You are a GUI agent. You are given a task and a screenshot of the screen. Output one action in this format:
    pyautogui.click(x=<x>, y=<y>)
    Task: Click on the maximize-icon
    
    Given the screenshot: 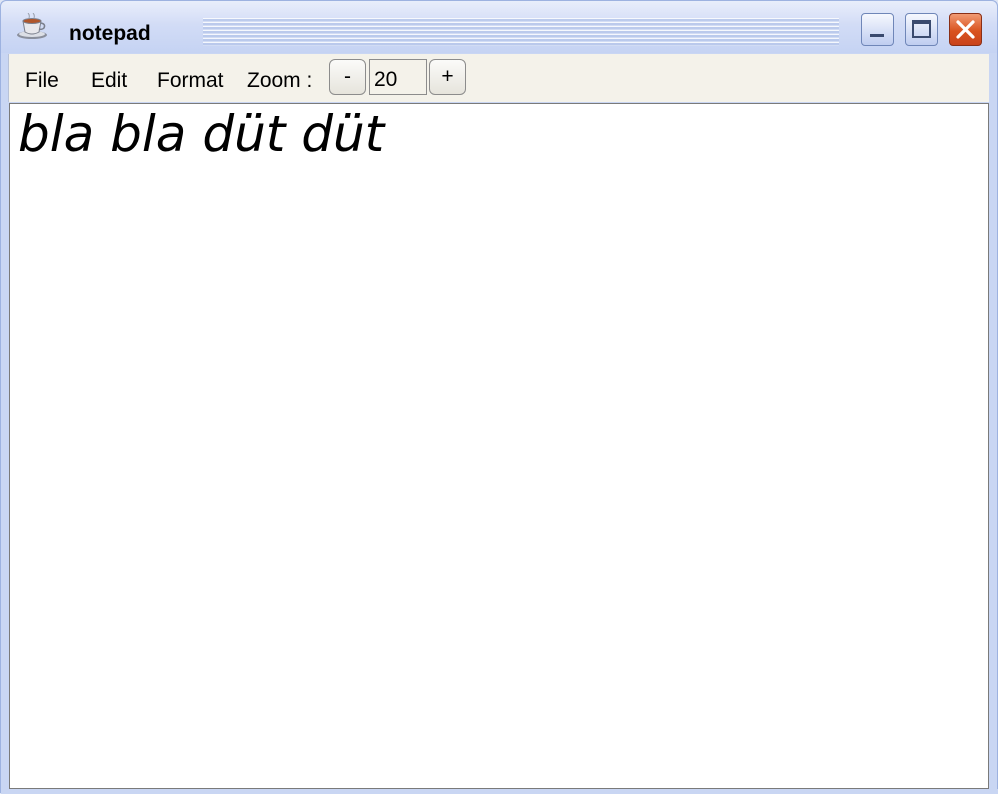 What is the action you would take?
    pyautogui.click(x=921, y=29)
    